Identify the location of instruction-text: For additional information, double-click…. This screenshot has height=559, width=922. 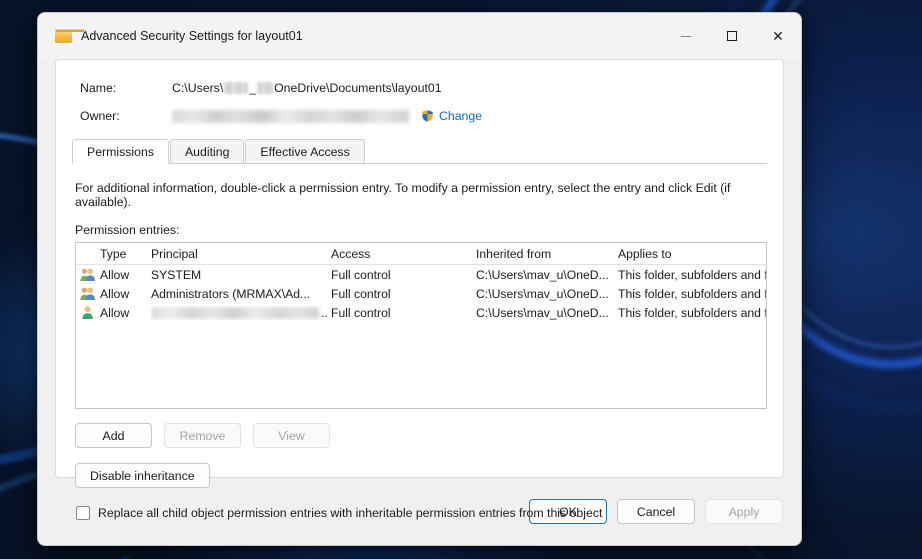
(403, 195).